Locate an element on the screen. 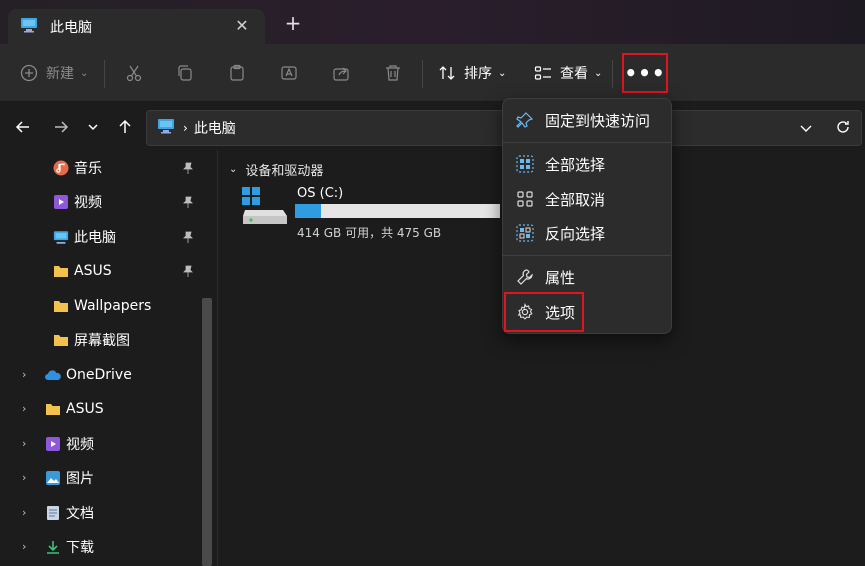 The height and width of the screenshot is (566, 865). menu-item-select-none: 全部取消 is located at coordinates (587, 199).